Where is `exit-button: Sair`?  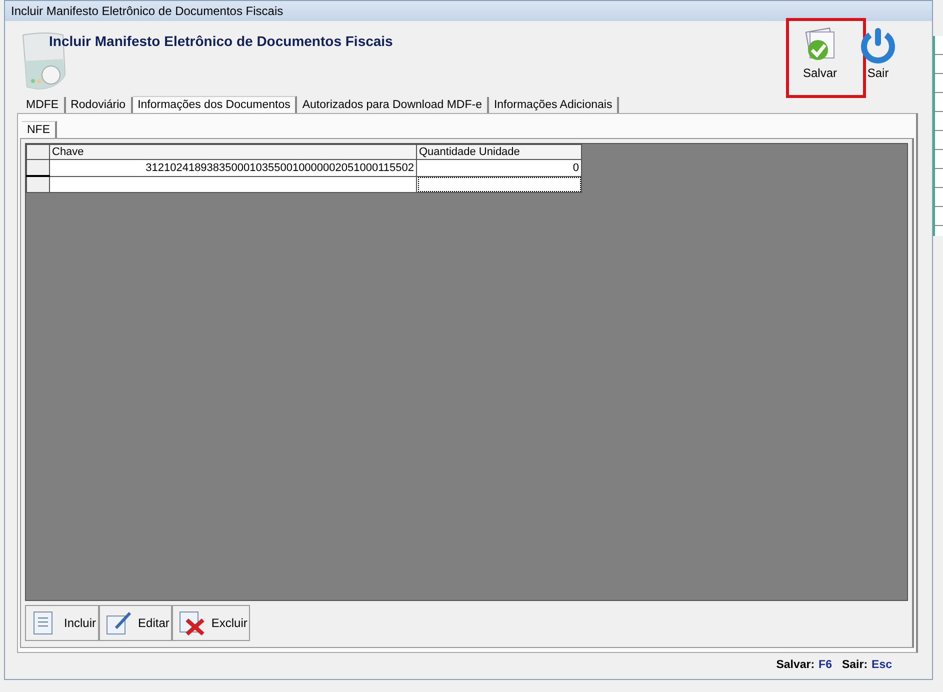 exit-button: Sair is located at coordinates (878, 53).